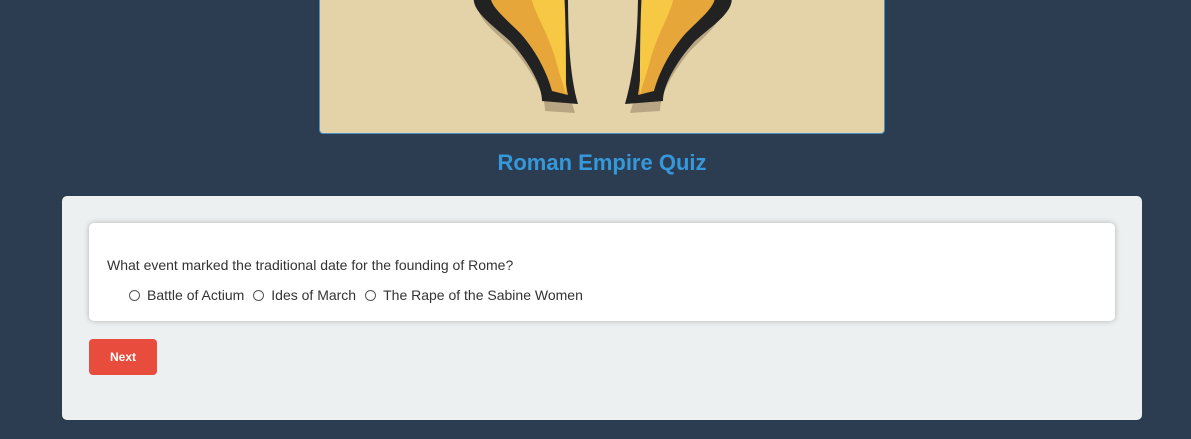  I want to click on answer-option-label: Battle of Actium, so click(196, 295).